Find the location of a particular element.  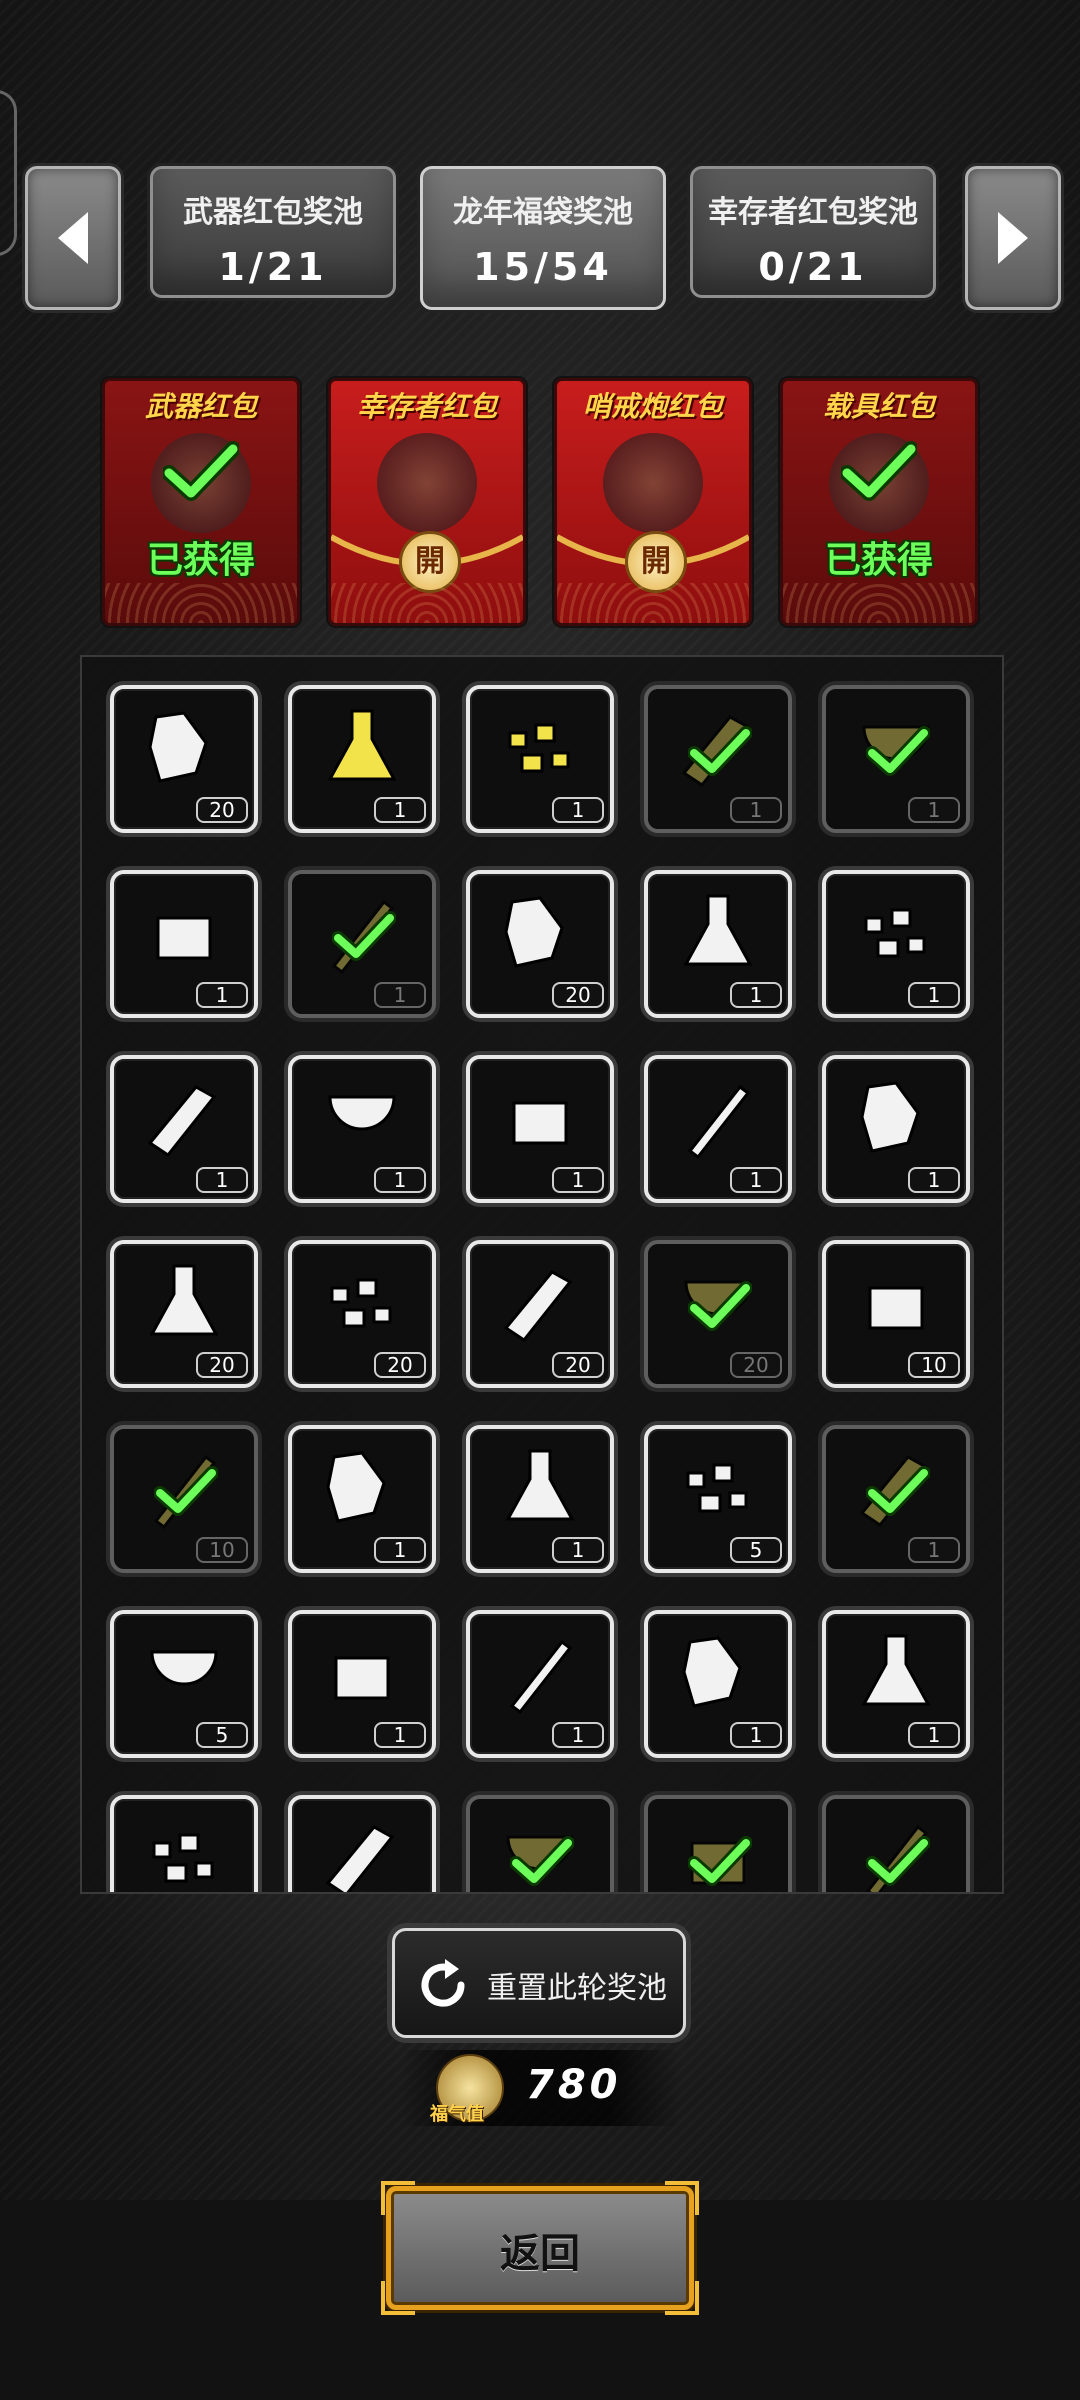

envelope-status: 已获得 is located at coordinates (200, 560).